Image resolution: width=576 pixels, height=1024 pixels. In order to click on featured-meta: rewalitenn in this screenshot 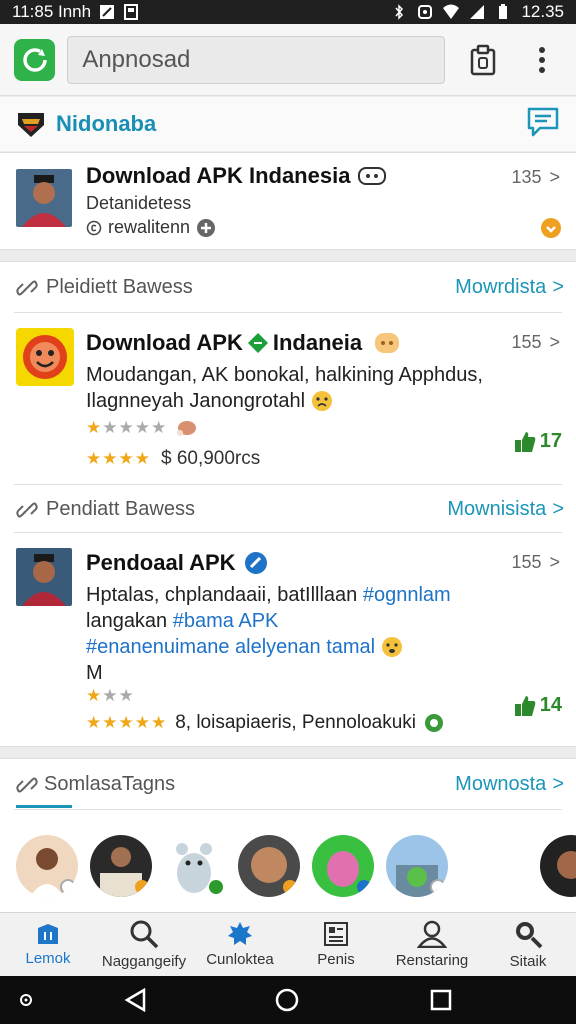, I will do `click(149, 227)`.